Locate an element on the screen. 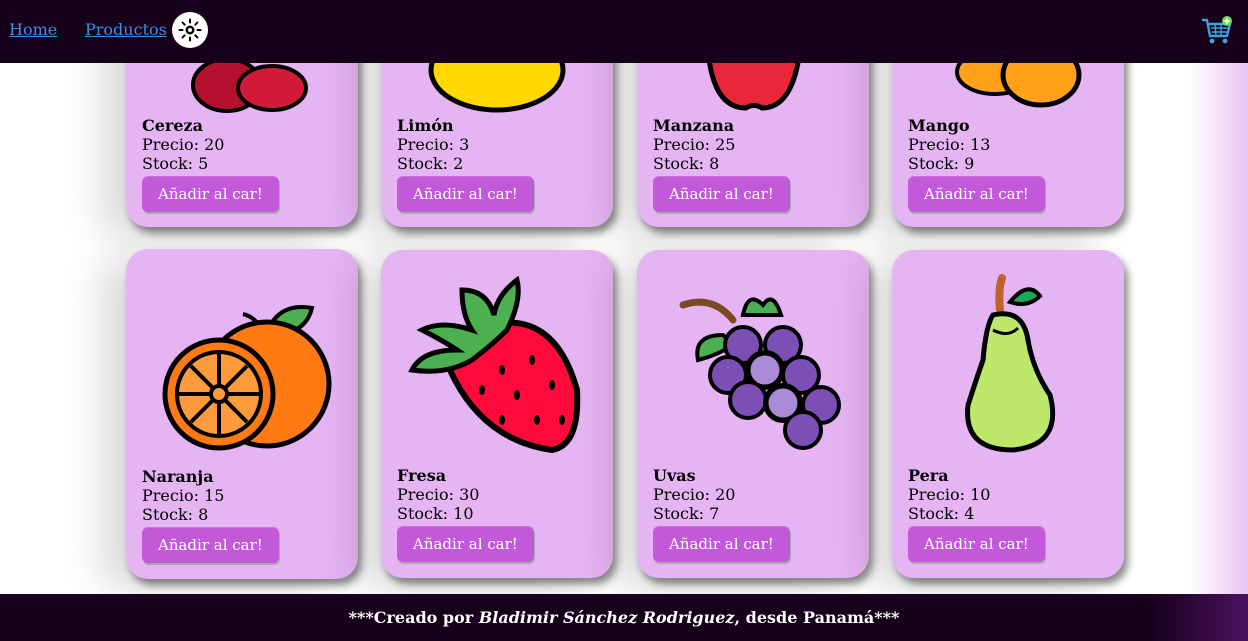  product-stock: Stock: 7 is located at coordinates (686, 513).